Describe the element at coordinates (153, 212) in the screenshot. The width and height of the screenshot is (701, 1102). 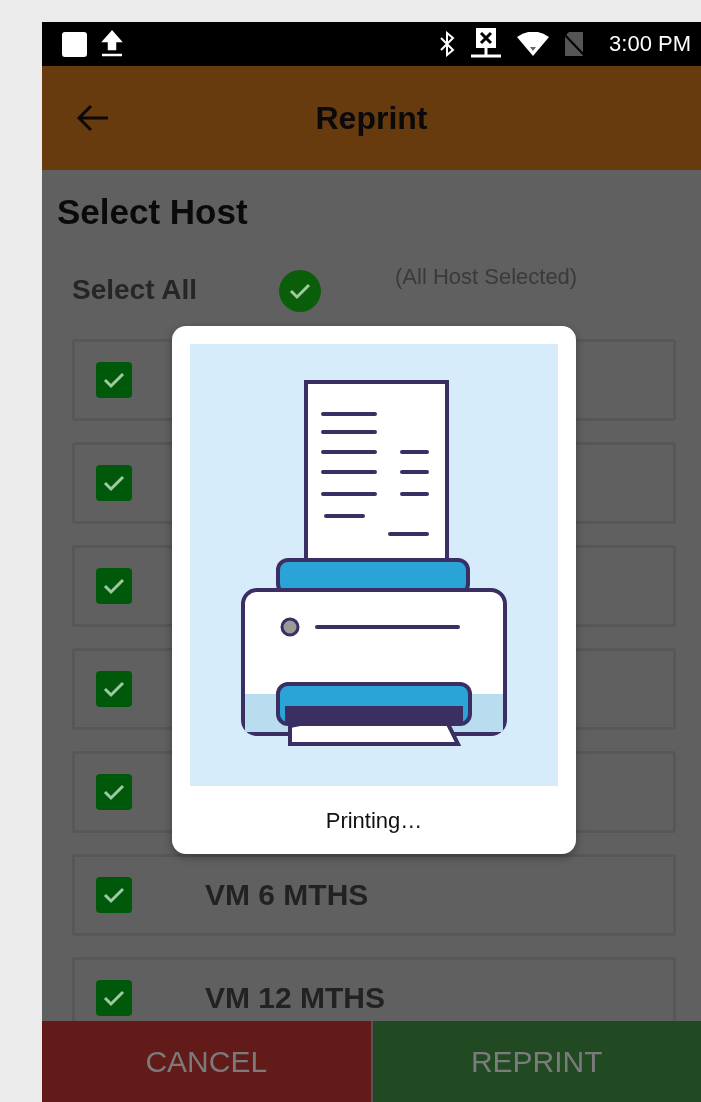
I see `section-heading: Select Host` at that location.